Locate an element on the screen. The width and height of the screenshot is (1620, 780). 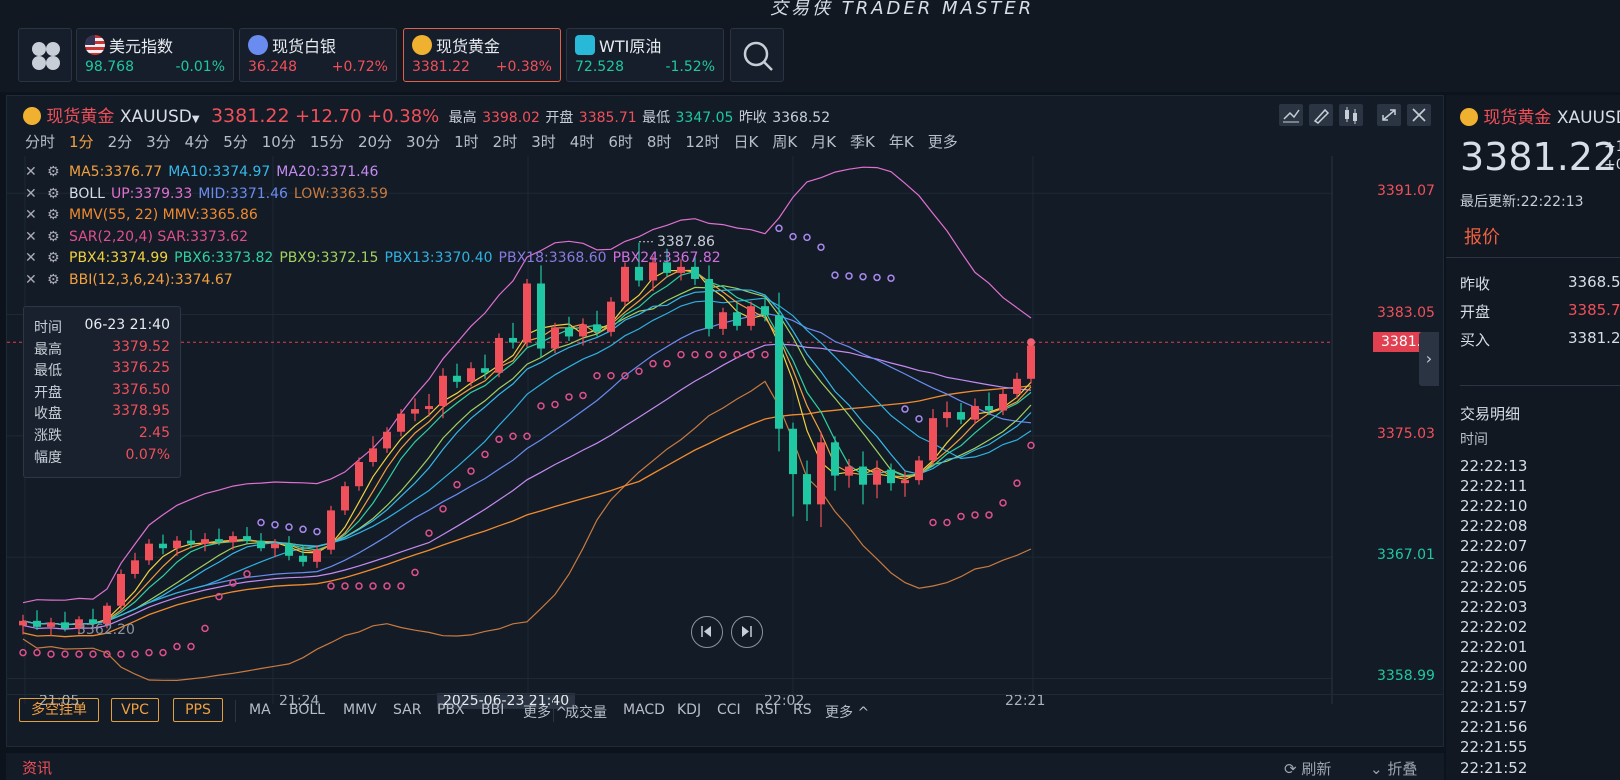
timeframe-16: 12时 is located at coordinates (702, 141).